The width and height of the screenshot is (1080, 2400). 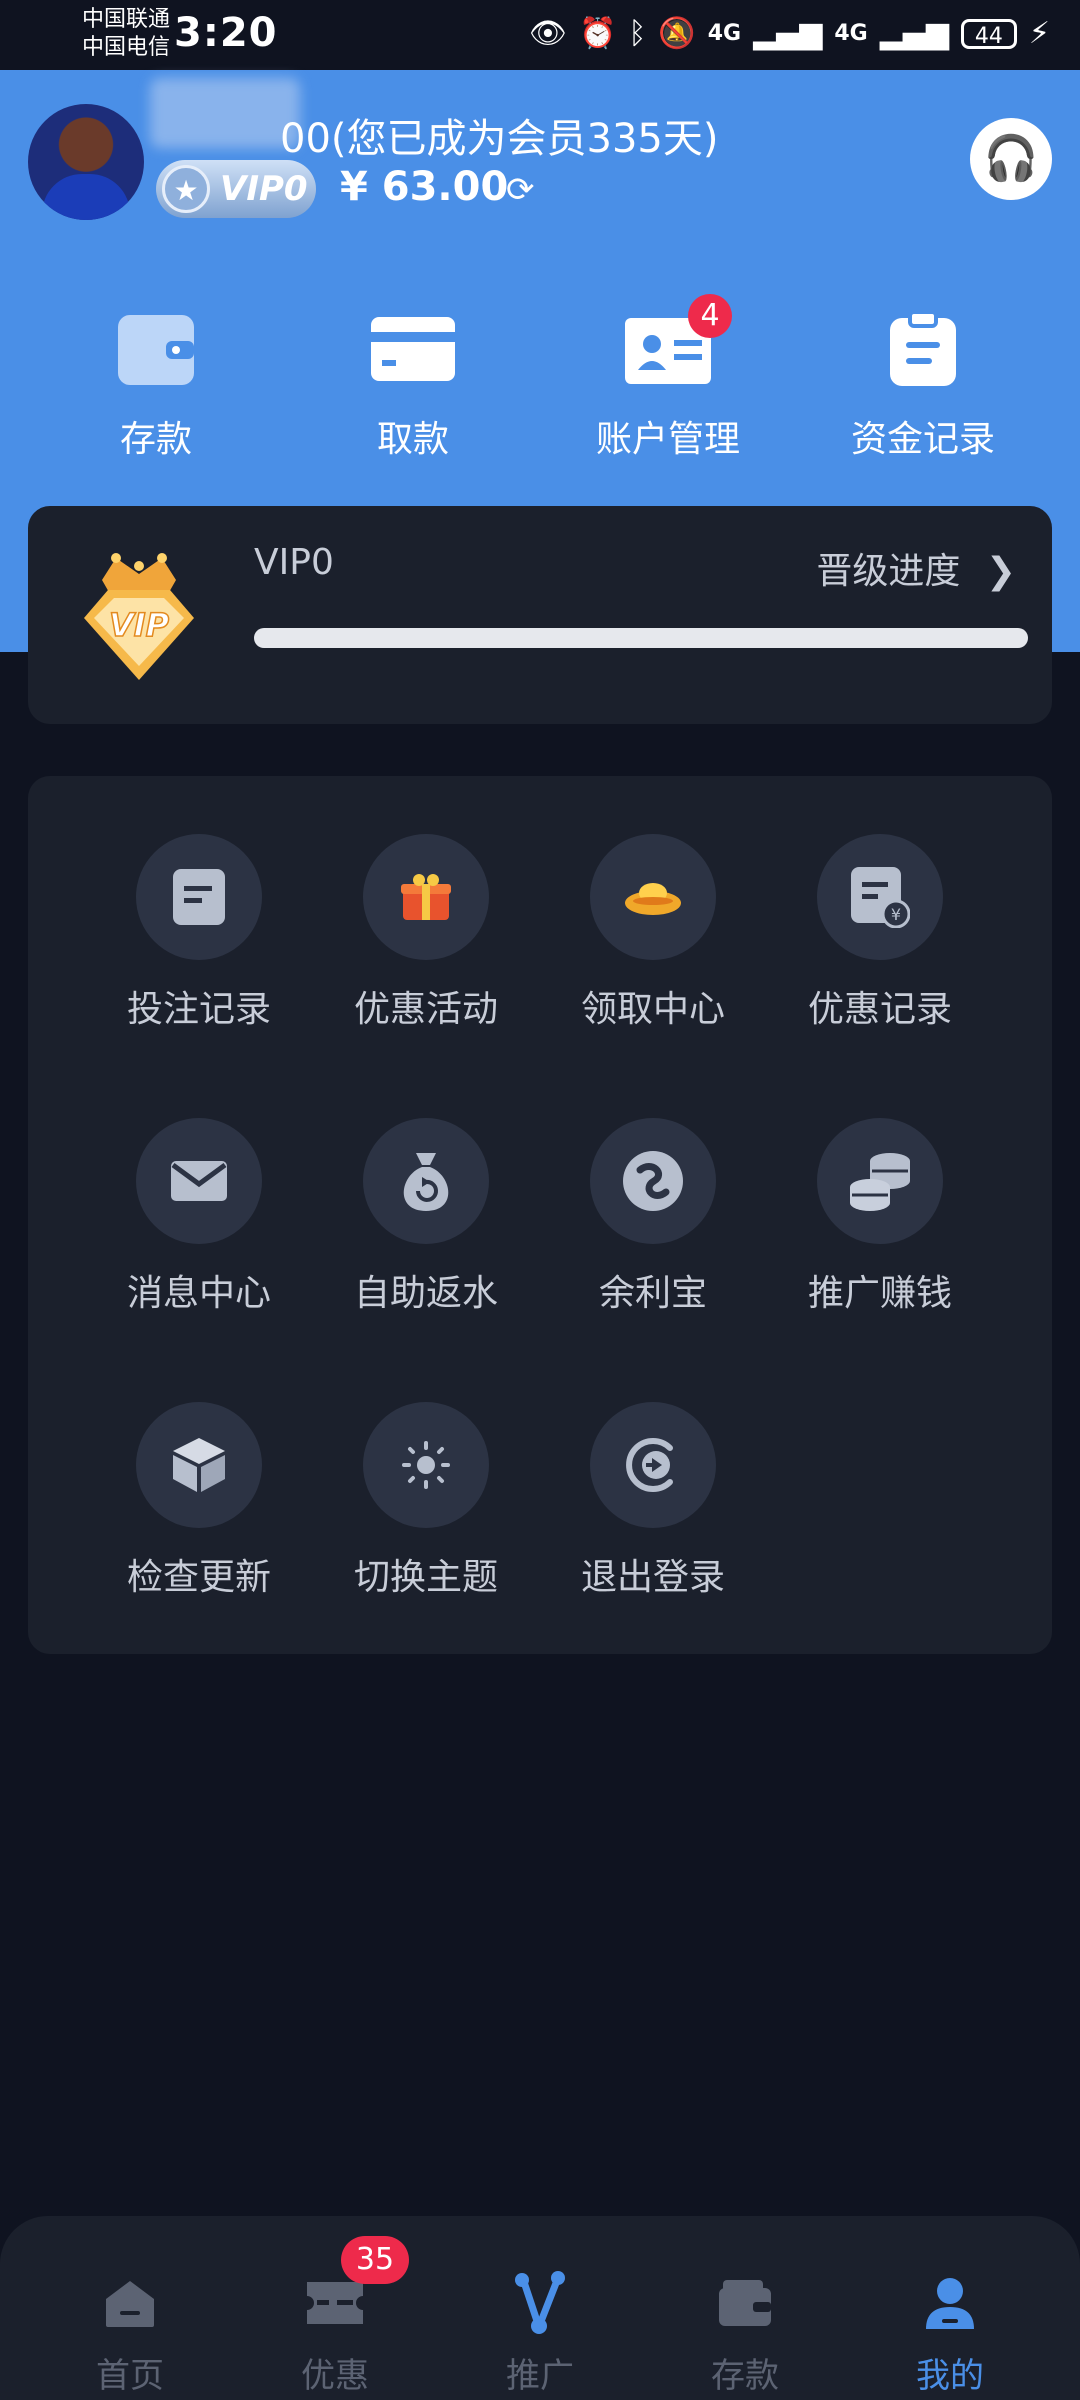 What do you see at coordinates (1039, 33) in the screenshot?
I see `charging-icon: ⚡` at bounding box center [1039, 33].